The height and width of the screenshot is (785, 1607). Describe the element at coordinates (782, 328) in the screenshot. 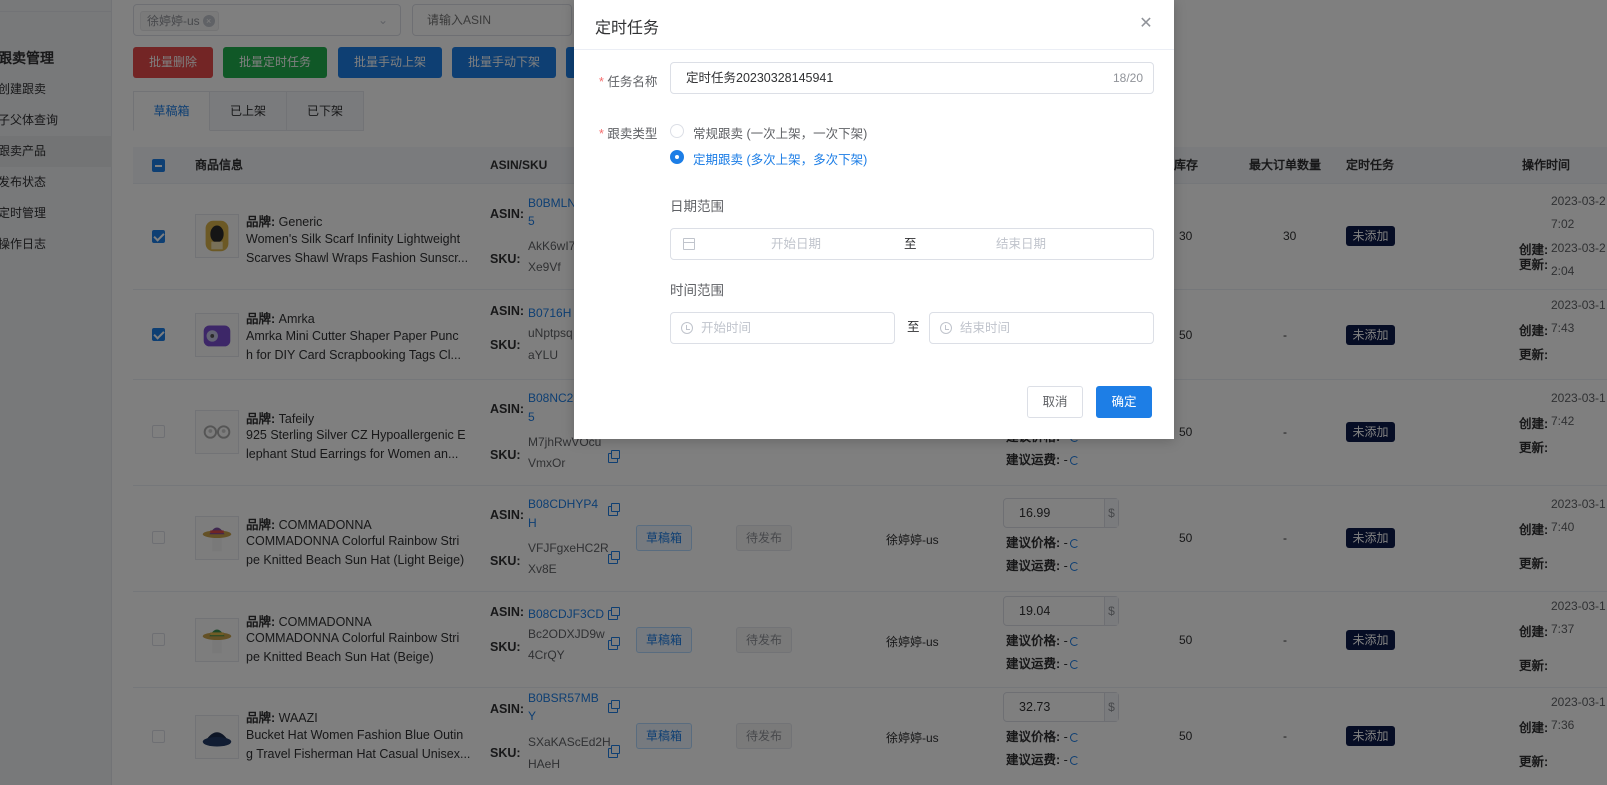

I see `start-time-picker: 开始时间` at that location.